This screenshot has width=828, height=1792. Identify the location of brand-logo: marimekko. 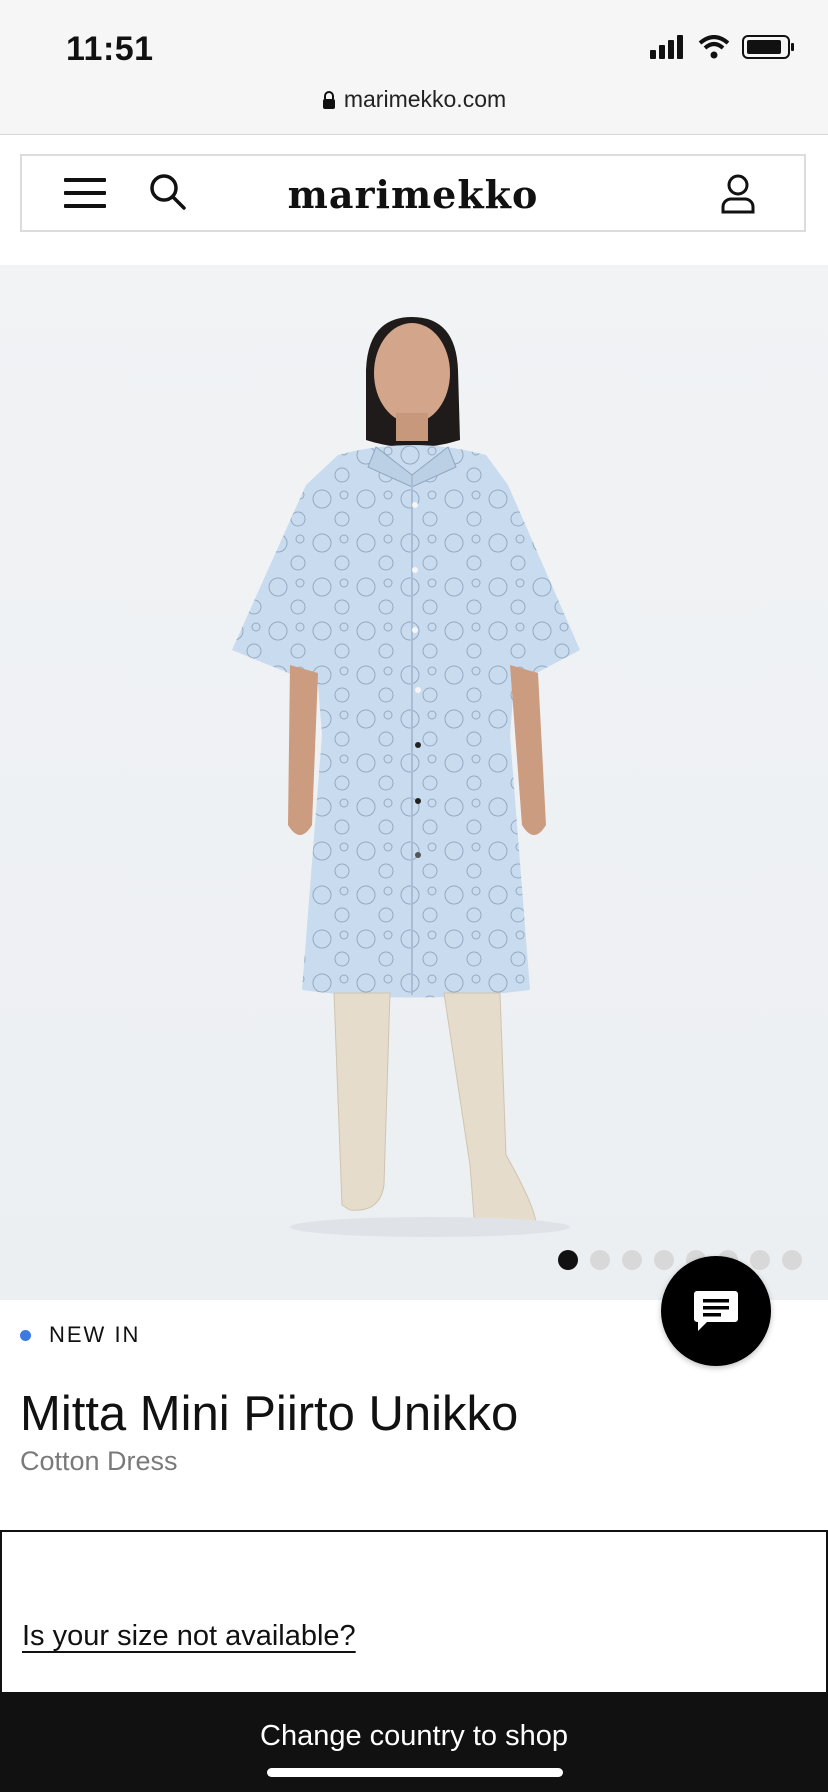
(413, 194).